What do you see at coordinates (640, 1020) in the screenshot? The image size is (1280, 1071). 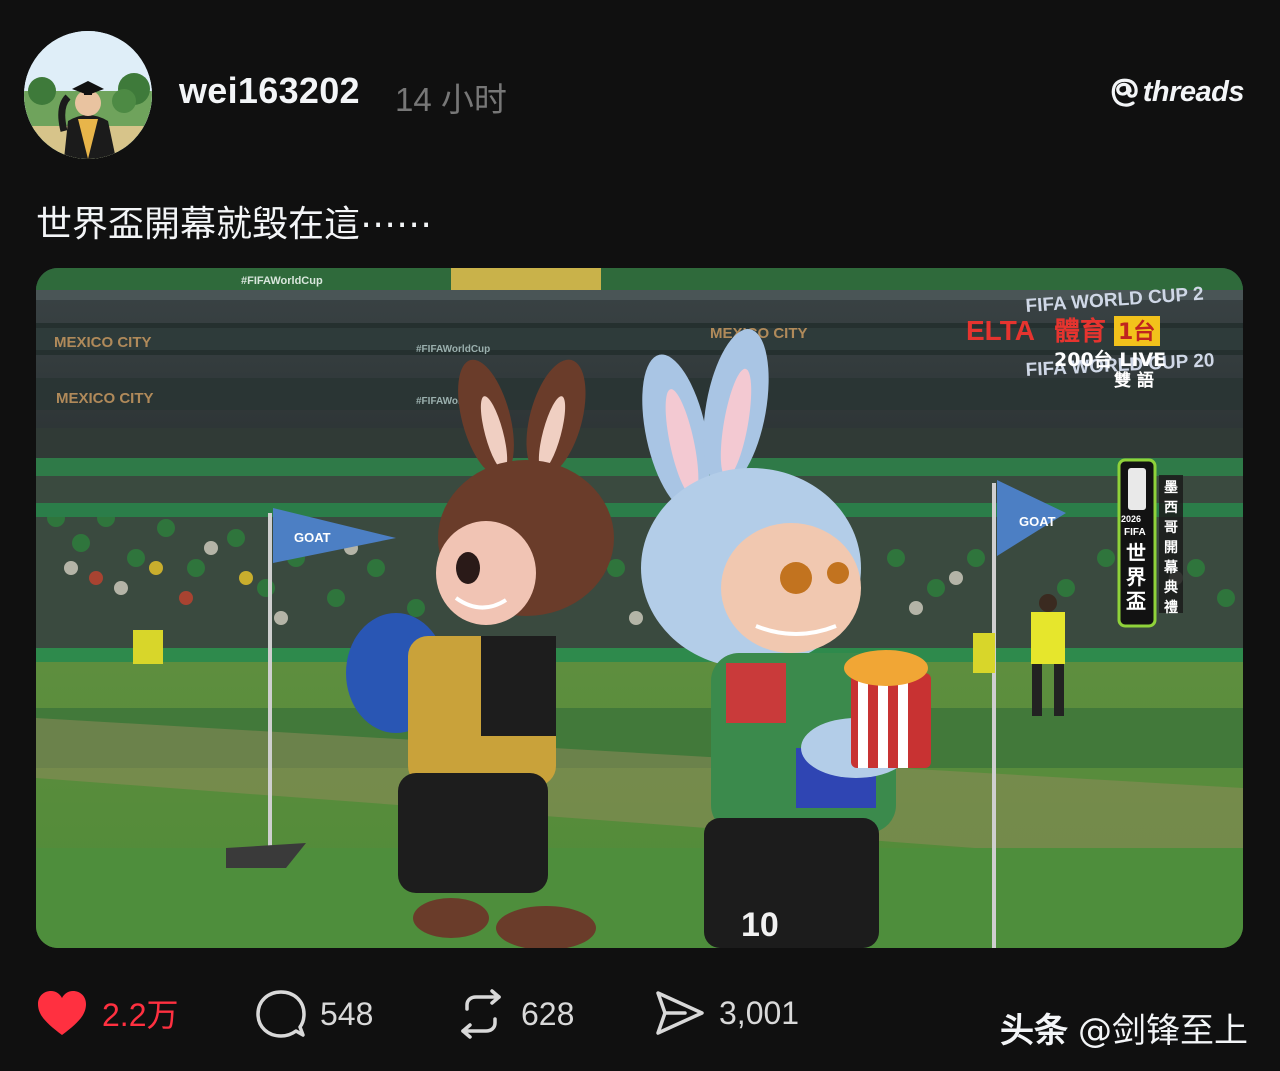 I see `action-bar: 2.2万 548 628 3,001 头条 @剑锋至上` at bounding box center [640, 1020].